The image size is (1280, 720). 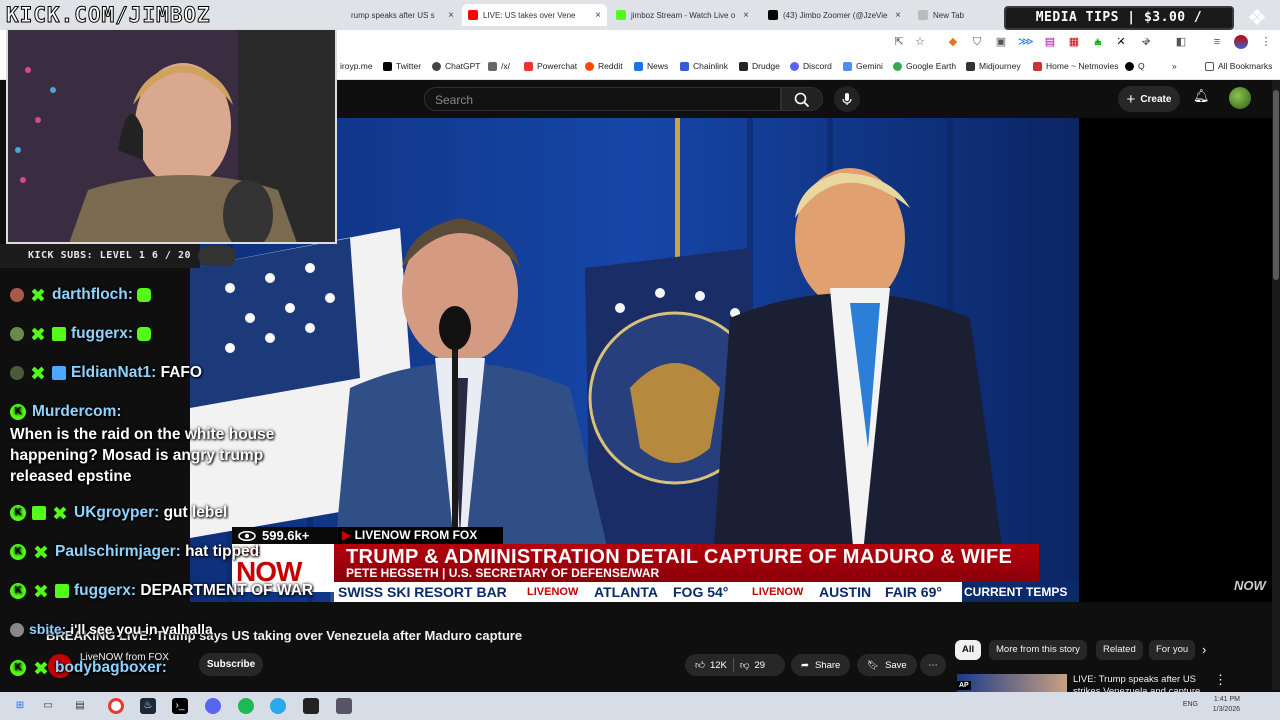 What do you see at coordinates (682, 15) in the screenshot?
I see `tab-jimboz-stream: jimboz Stream - Watch Live o ×` at bounding box center [682, 15].